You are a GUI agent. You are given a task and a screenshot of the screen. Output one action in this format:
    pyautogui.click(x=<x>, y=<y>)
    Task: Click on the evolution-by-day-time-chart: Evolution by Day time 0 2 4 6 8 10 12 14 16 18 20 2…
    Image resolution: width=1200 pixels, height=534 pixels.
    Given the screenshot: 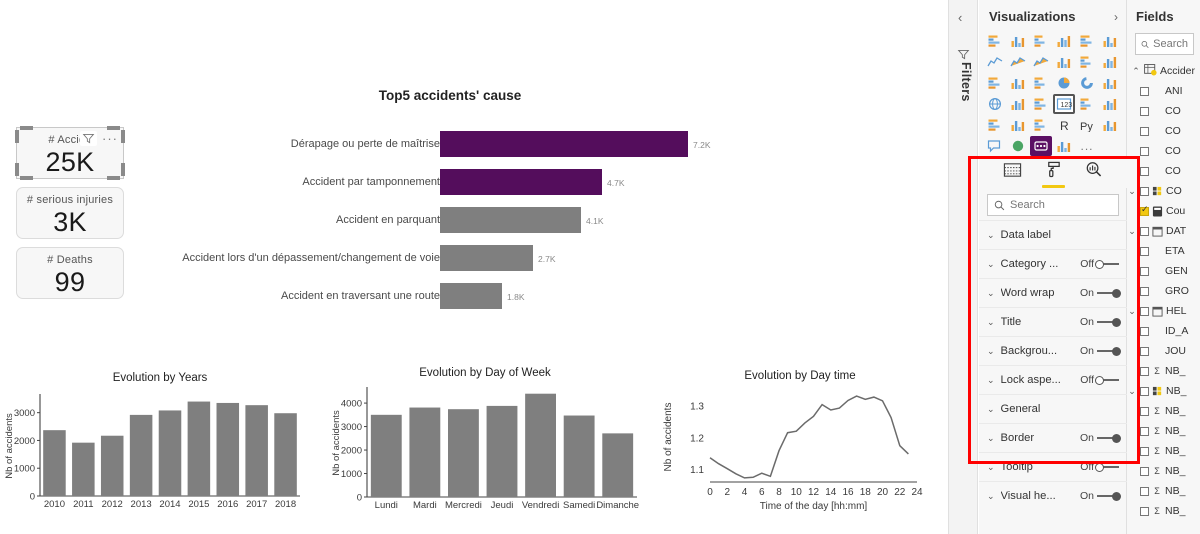 What is the action you would take?
    pyautogui.click(x=800, y=452)
    